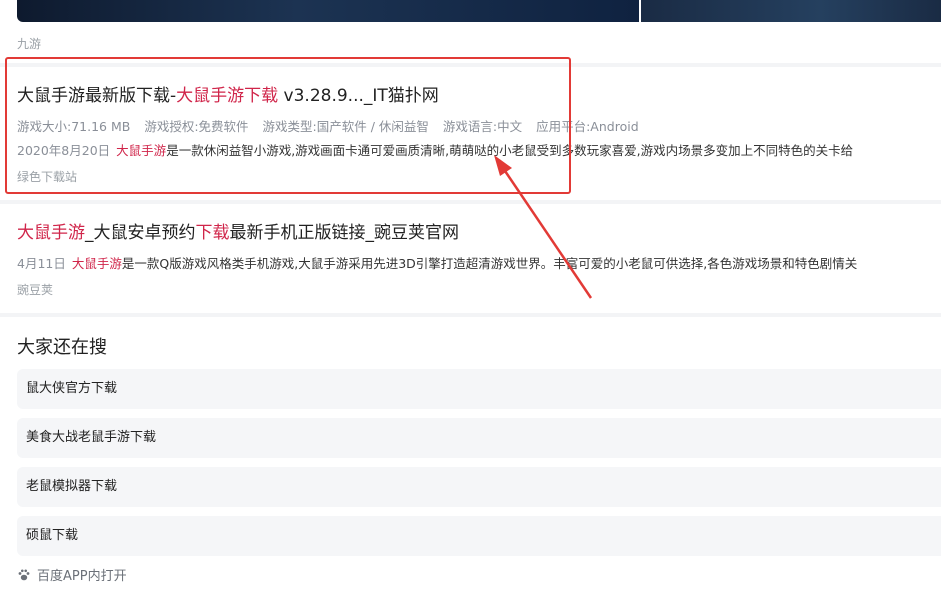 Image resolution: width=941 pixels, height=591 pixels. What do you see at coordinates (358, 96) in the screenshot?
I see `result-1-title-suffix: v3.28.9..._IT猫扑网` at bounding box center [358, 96].